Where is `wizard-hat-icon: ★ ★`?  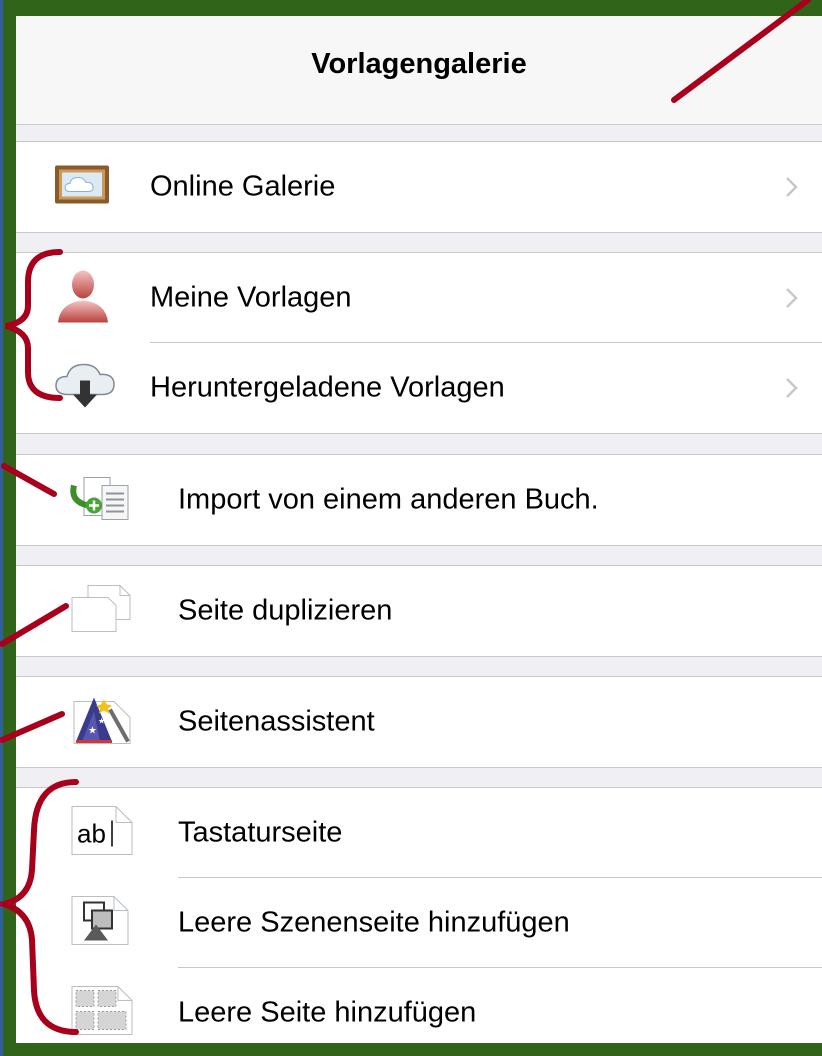 wizard-hat-icon: ★ ★ is located at coordinates (101, 722).